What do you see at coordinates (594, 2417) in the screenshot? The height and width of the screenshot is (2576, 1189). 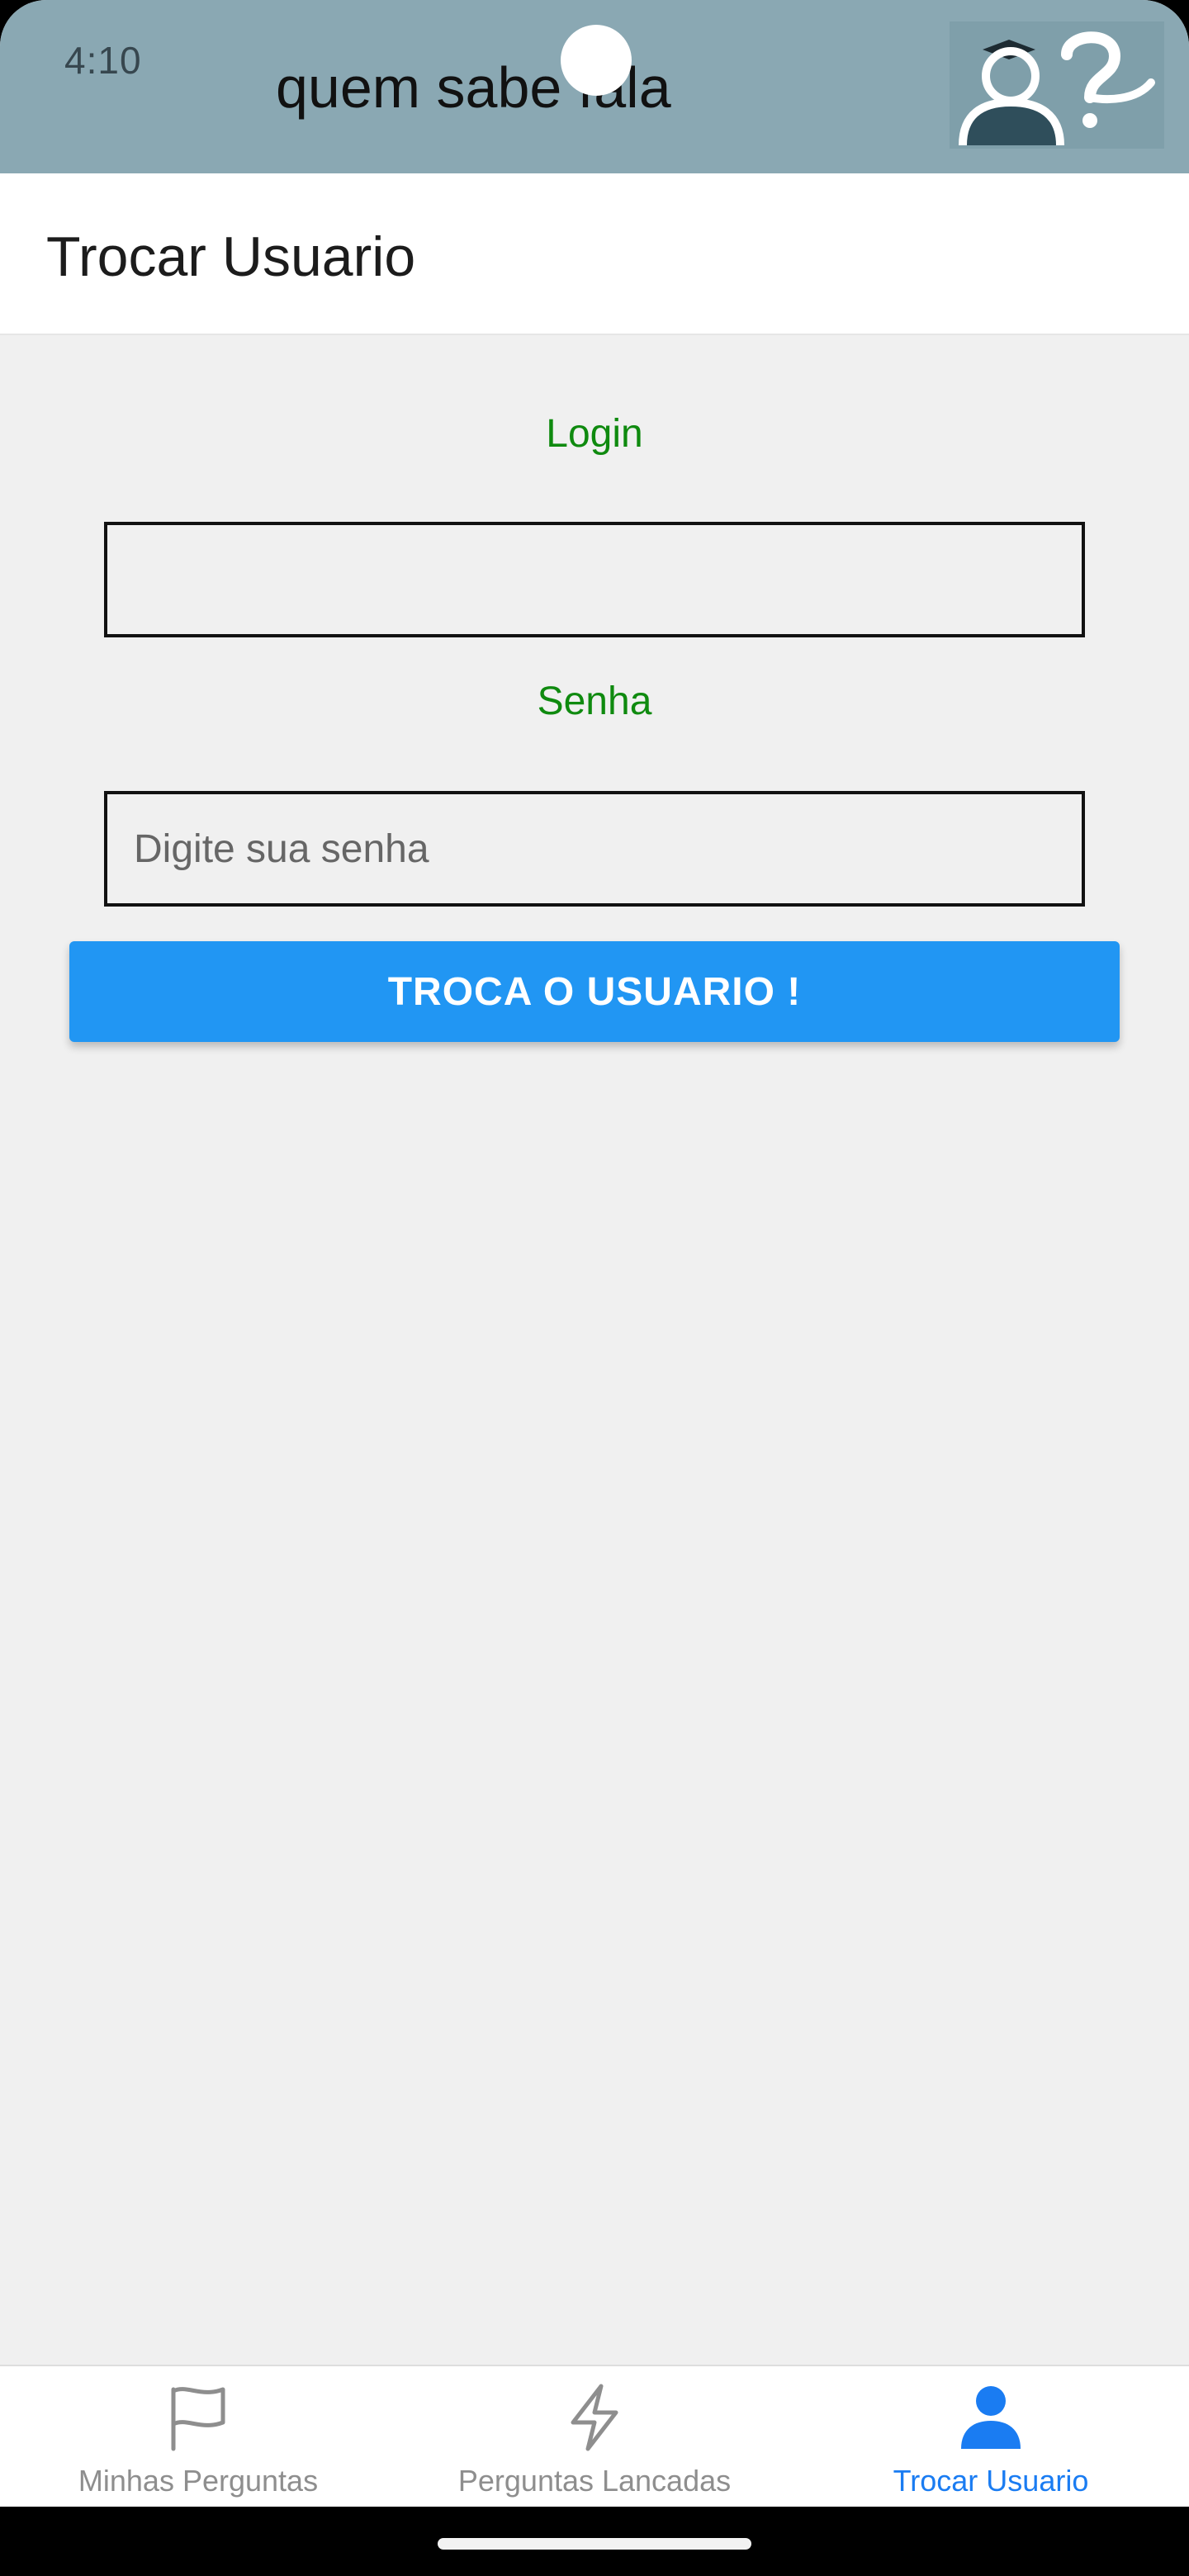 I see `lightning-icon` at bounding box center [594, 2417].